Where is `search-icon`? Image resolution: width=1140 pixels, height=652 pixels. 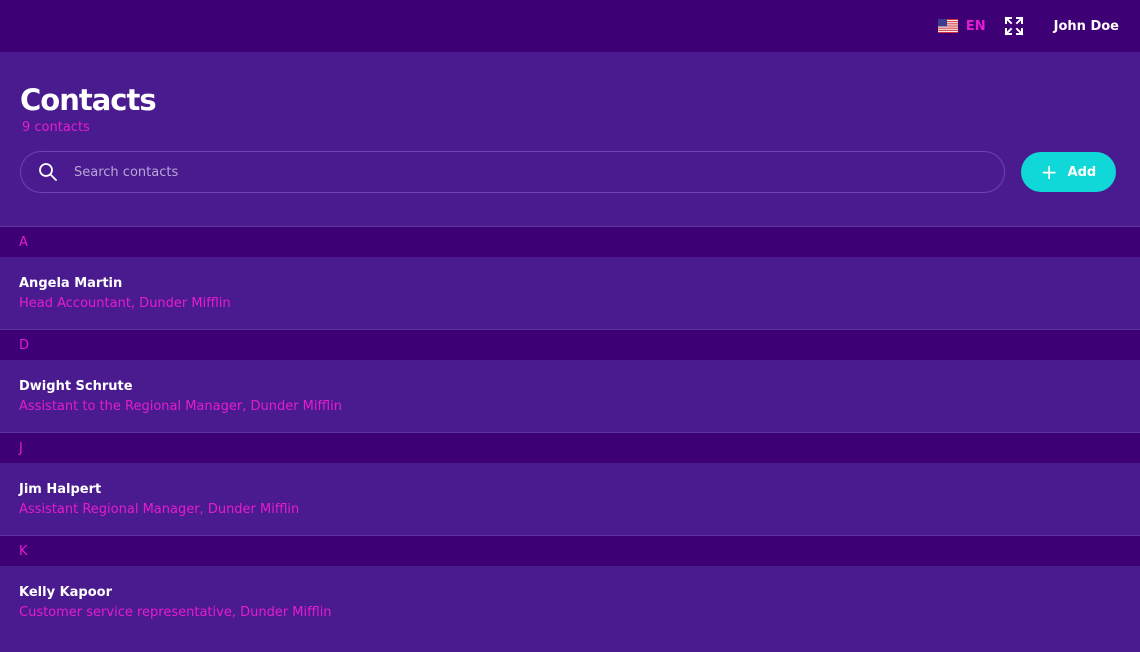
search-icon is located at coordinates (48, 172).